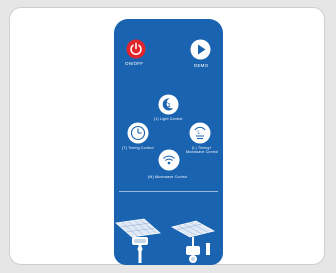 Image resolution: width=336 pixels, height=273 pixels. I want to click on solar-street-light-icon, so click(138, 240).